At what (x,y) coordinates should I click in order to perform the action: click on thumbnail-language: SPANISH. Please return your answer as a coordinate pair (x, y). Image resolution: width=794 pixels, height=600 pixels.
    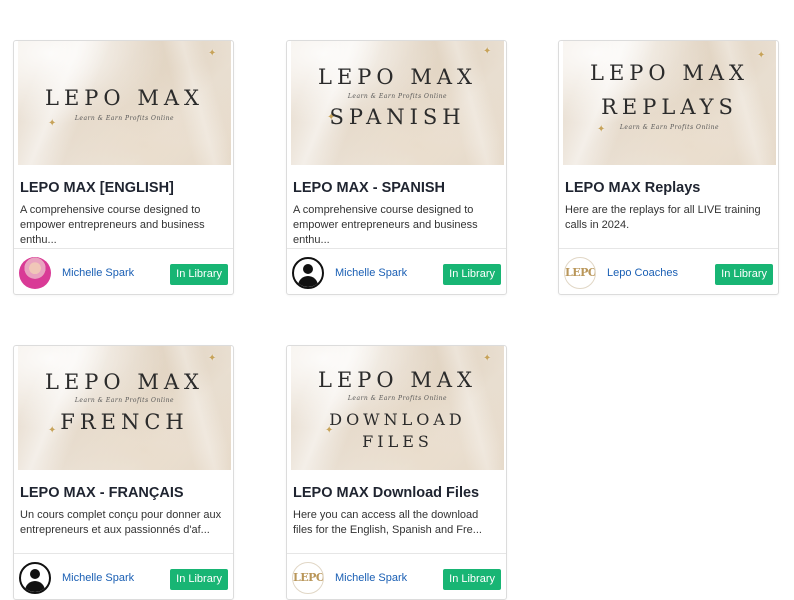
    Looking at the image, I should click on (397, 117).